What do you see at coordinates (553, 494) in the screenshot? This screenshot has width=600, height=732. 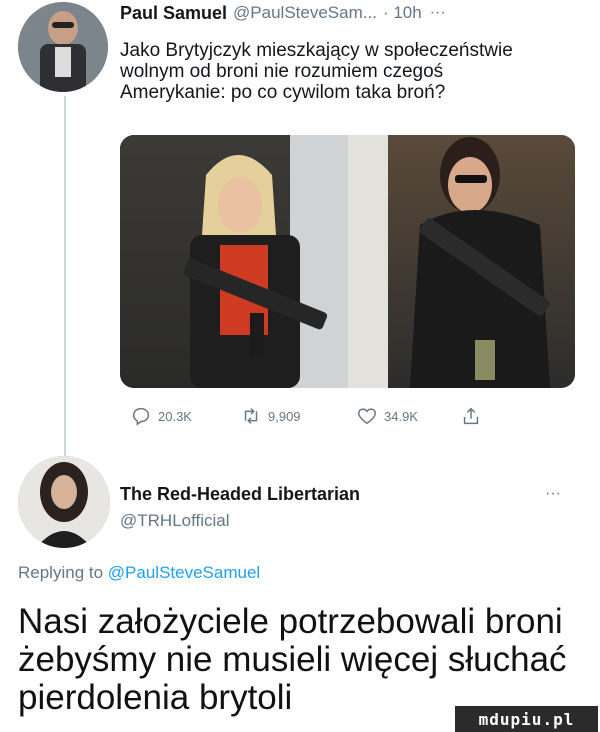 I see `reply-more-menu-button: ···` at bounding box center [553, 494].